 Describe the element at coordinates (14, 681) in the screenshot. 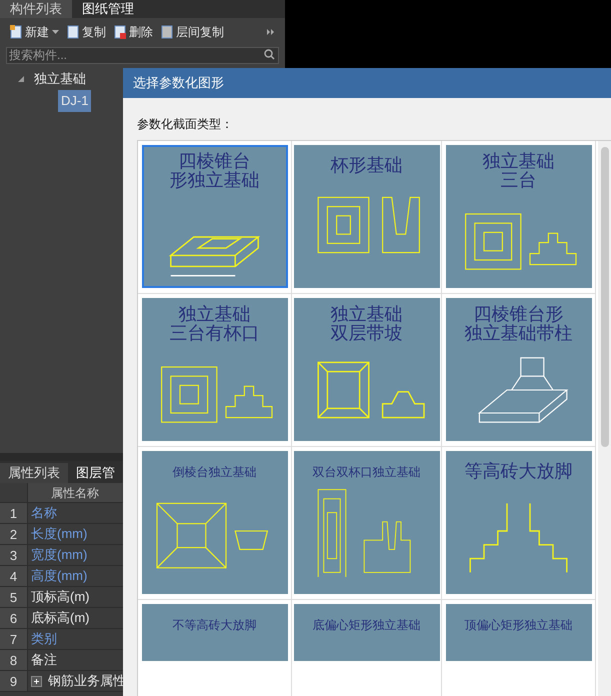

I see `row-number: 9` at that location.